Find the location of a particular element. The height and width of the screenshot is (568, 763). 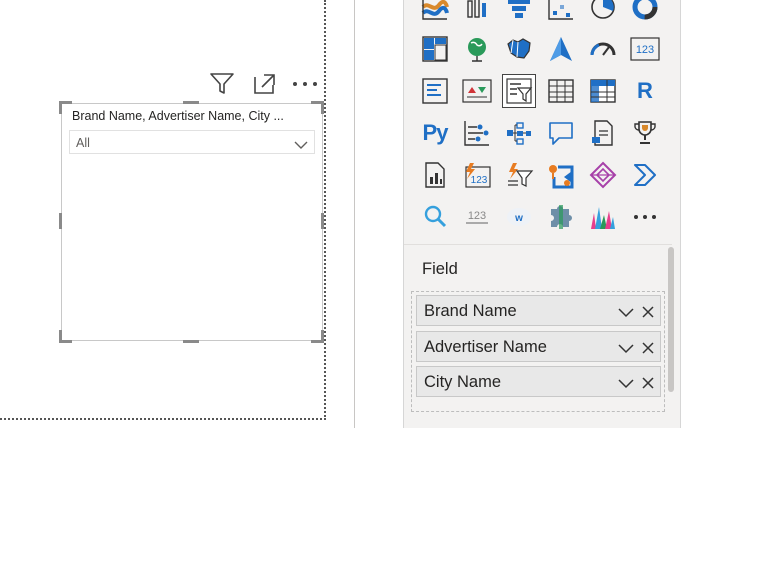

resize-handle-left is located at coordinates (60, 221).